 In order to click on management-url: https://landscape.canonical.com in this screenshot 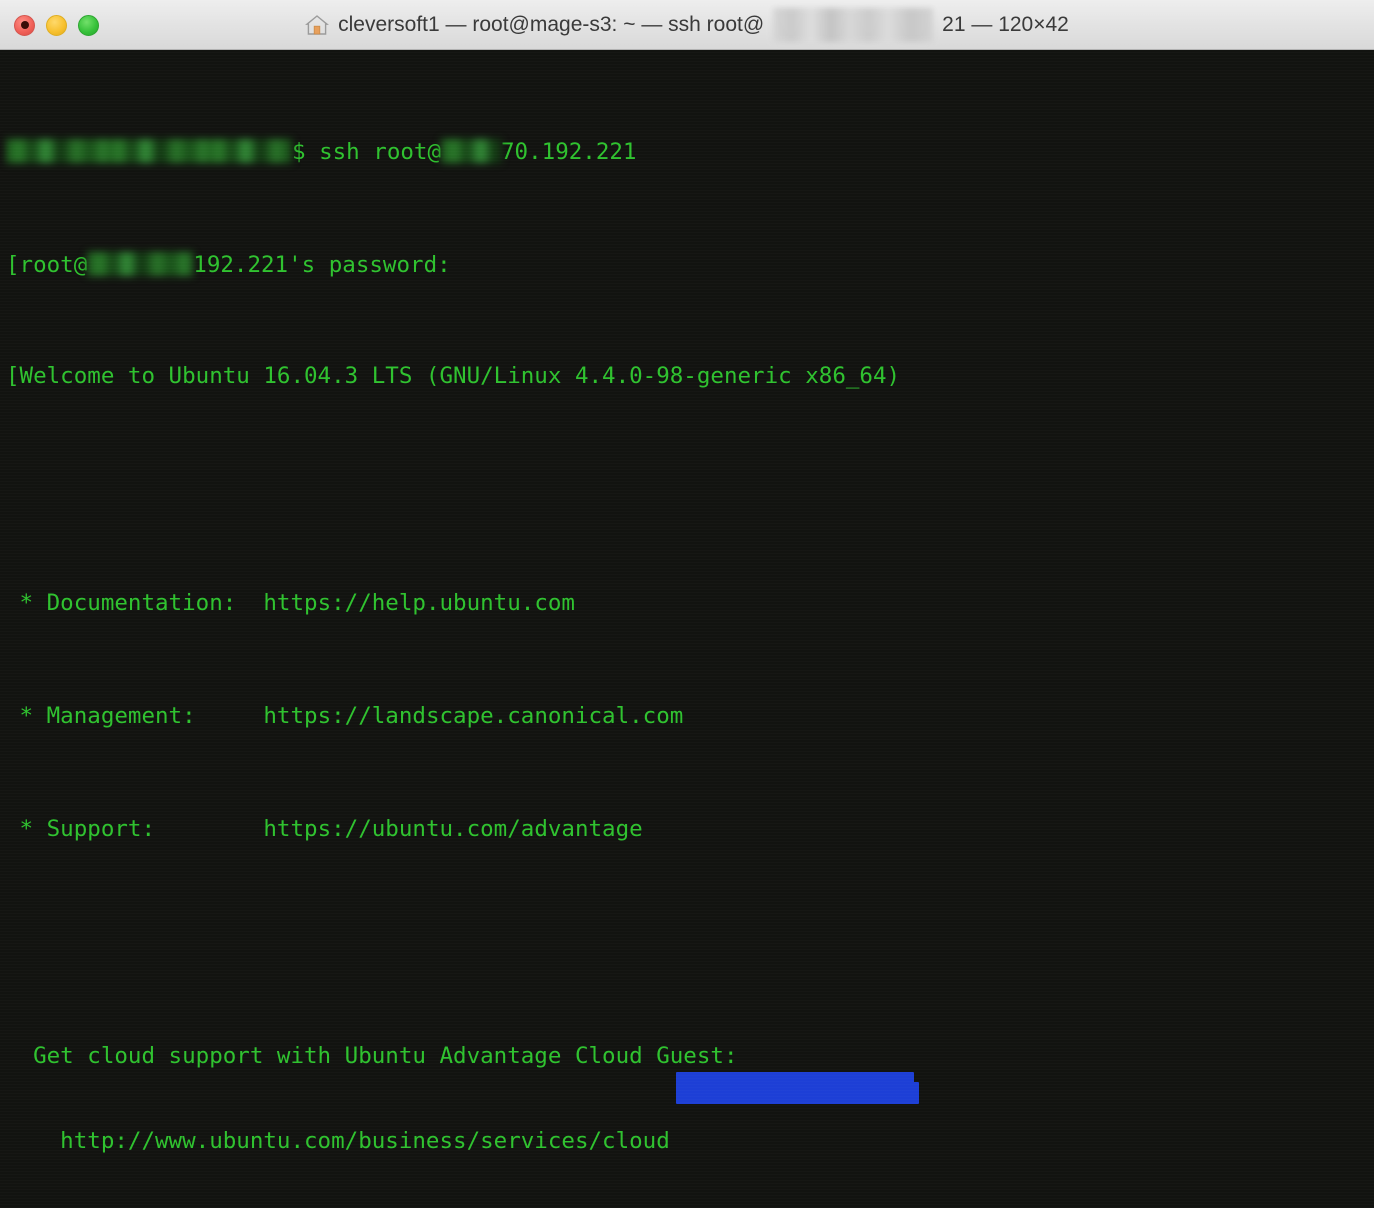, I will do `click(473, 716)`.